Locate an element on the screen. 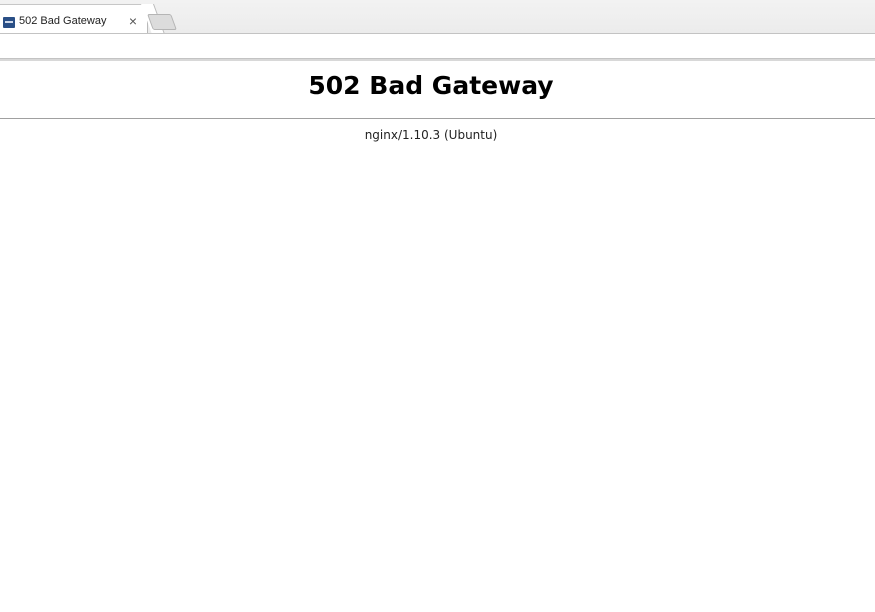  tab-502-bad-gateway: 502 Bad Gateway × is located at coordinates (74, 19).